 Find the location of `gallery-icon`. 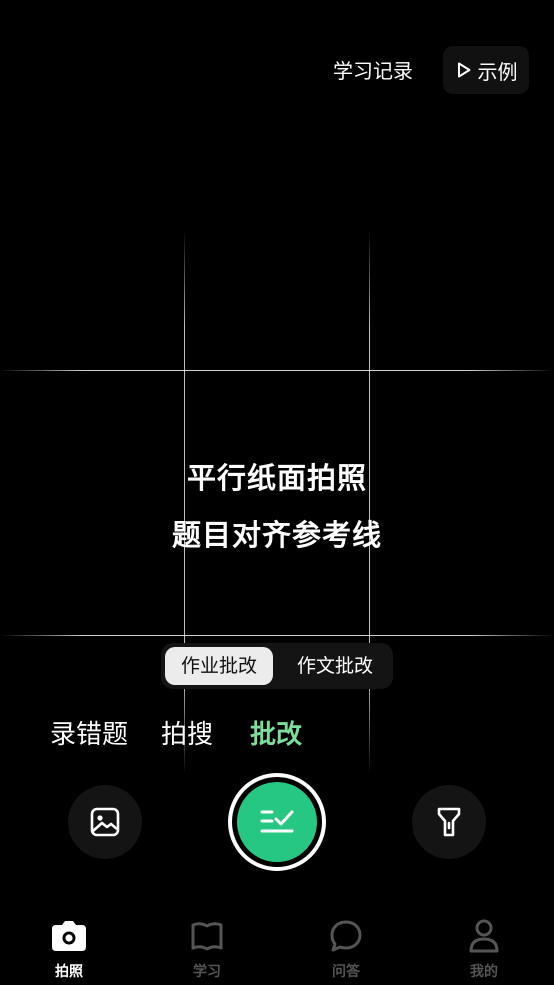

gallery-icon is located at coordinates (105, 822).